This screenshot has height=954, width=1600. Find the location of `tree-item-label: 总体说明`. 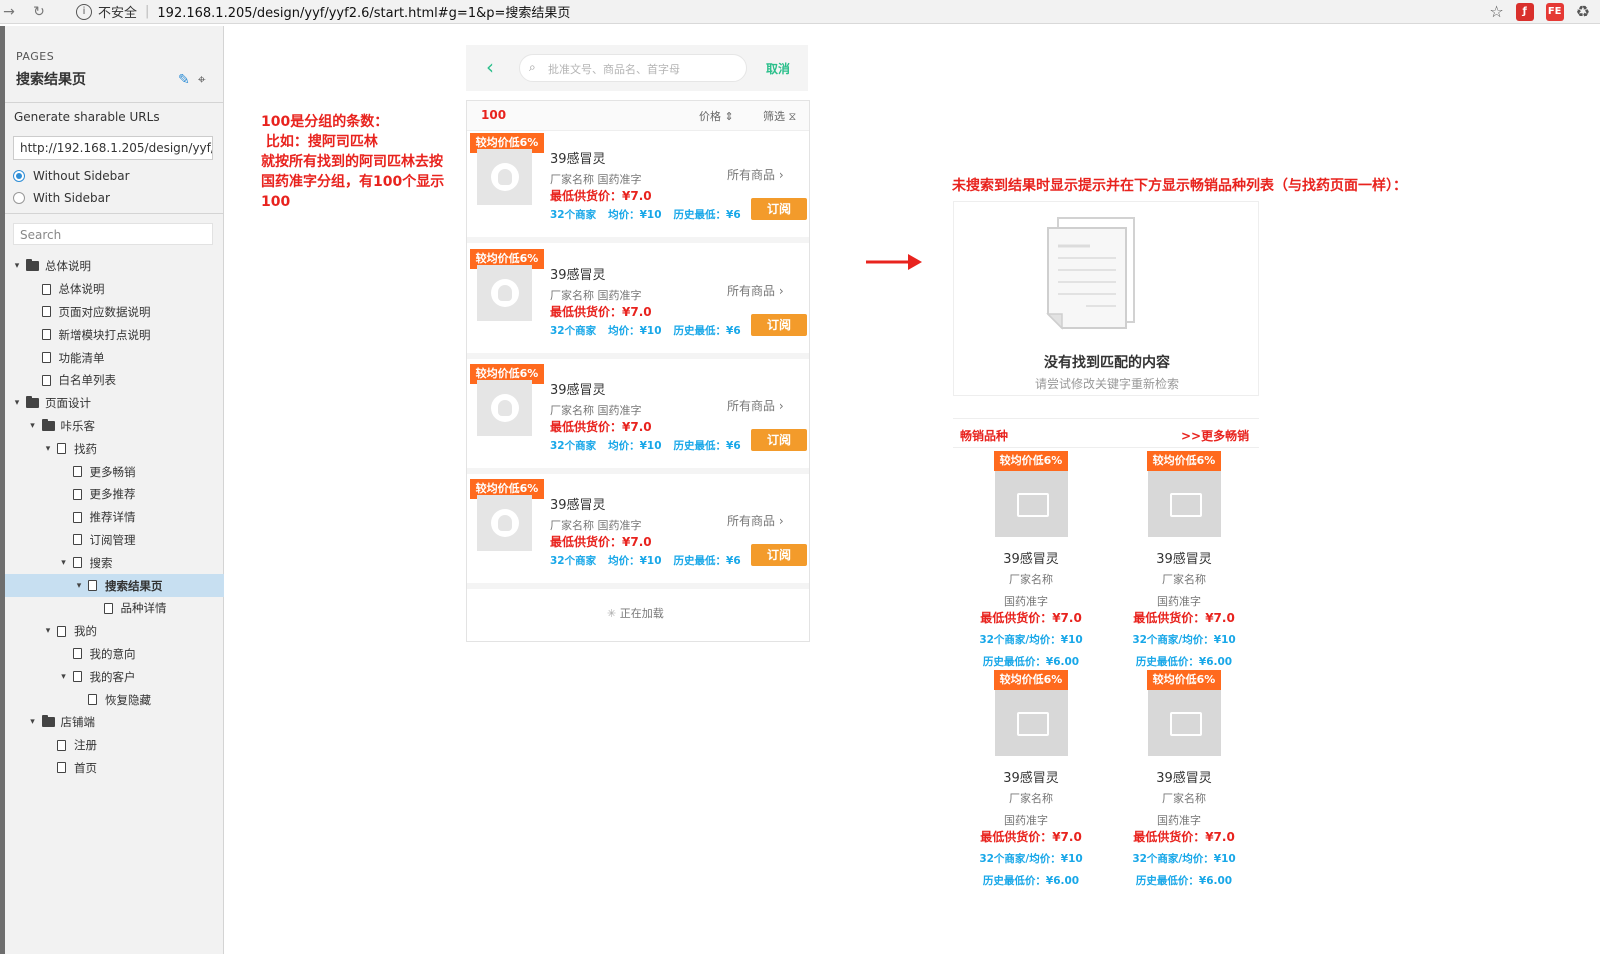

tree-item-label: 总体说明 is located at coordinates (81, 289).